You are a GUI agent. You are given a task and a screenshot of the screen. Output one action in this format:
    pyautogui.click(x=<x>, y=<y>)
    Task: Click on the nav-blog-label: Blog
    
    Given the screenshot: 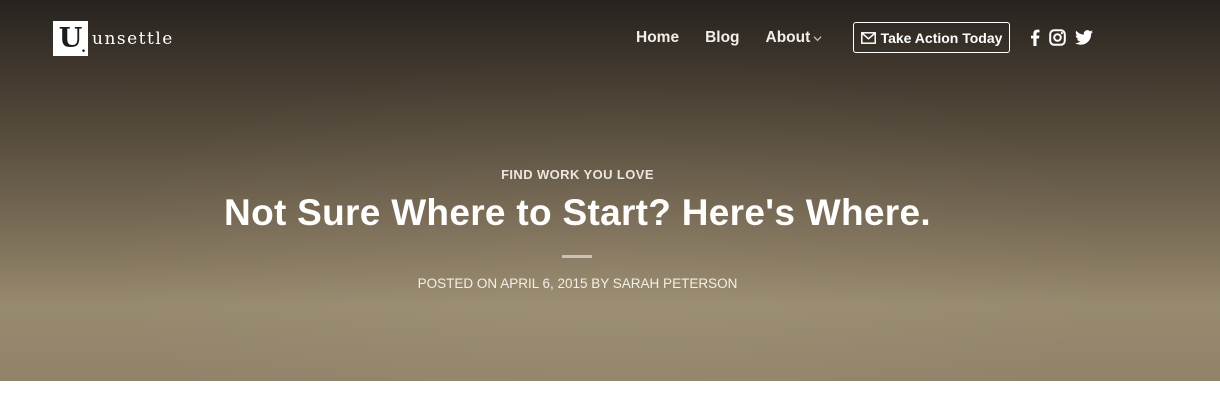 What is the action you would take?
    pyautogui.click(x=722, y=37)
    